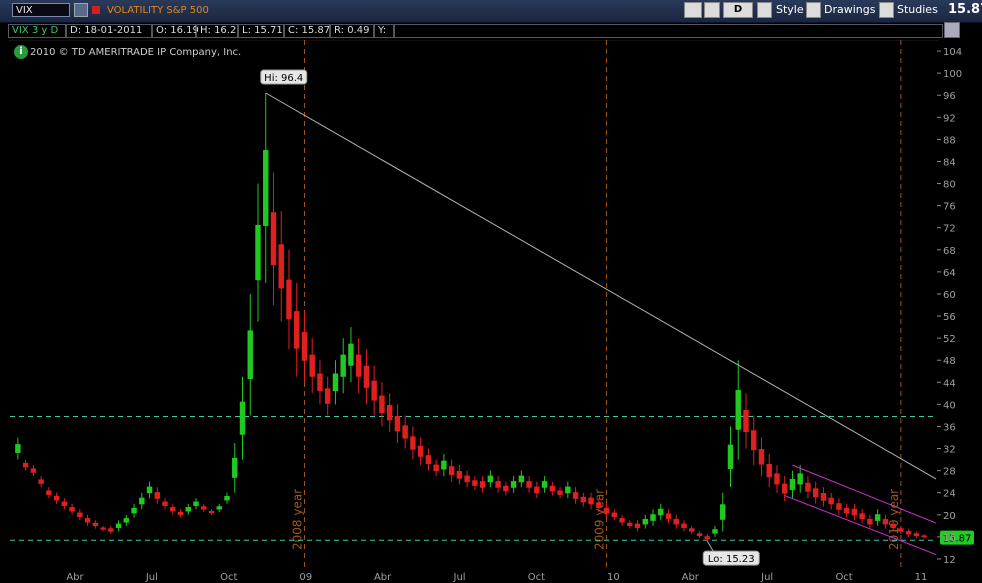 Image resolution: width=982 pixels, height=583 pixels. What do you see at coordinates (860, 525) in the screenshot?
I see `channel-lower-line` at bounding box center [860, 525].